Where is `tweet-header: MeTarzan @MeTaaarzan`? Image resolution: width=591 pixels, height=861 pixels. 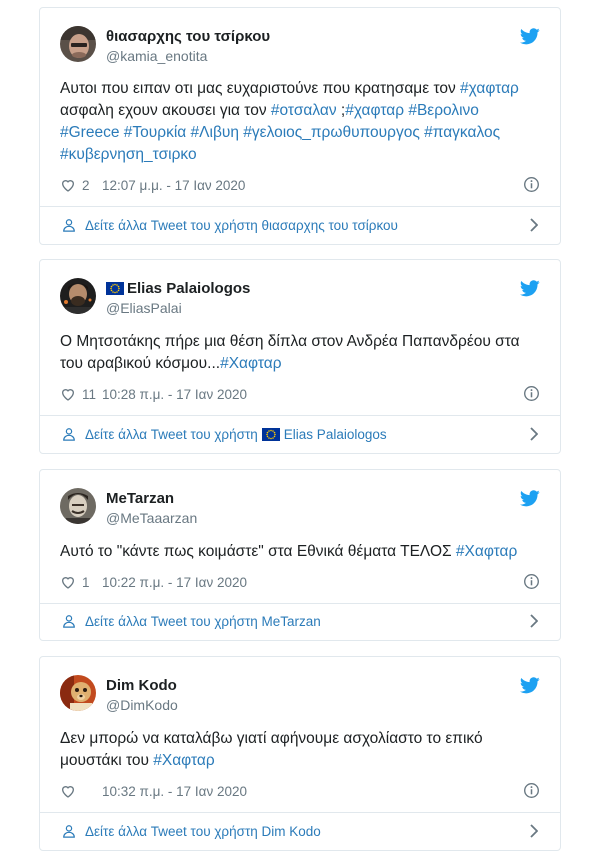
tweet-header: MeTarzan @MeTaaarzan is located at coordinates (300, 506).